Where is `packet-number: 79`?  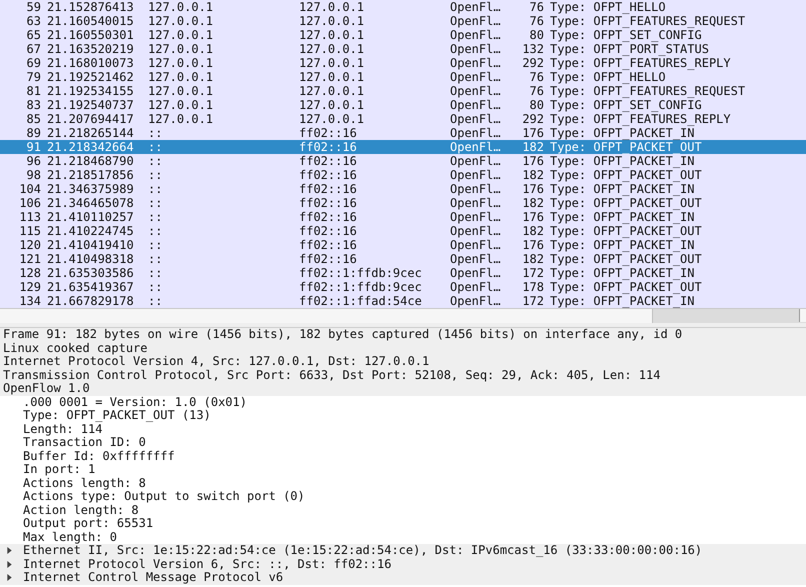 packet-number: 79 is located at coordinates (33, 77).